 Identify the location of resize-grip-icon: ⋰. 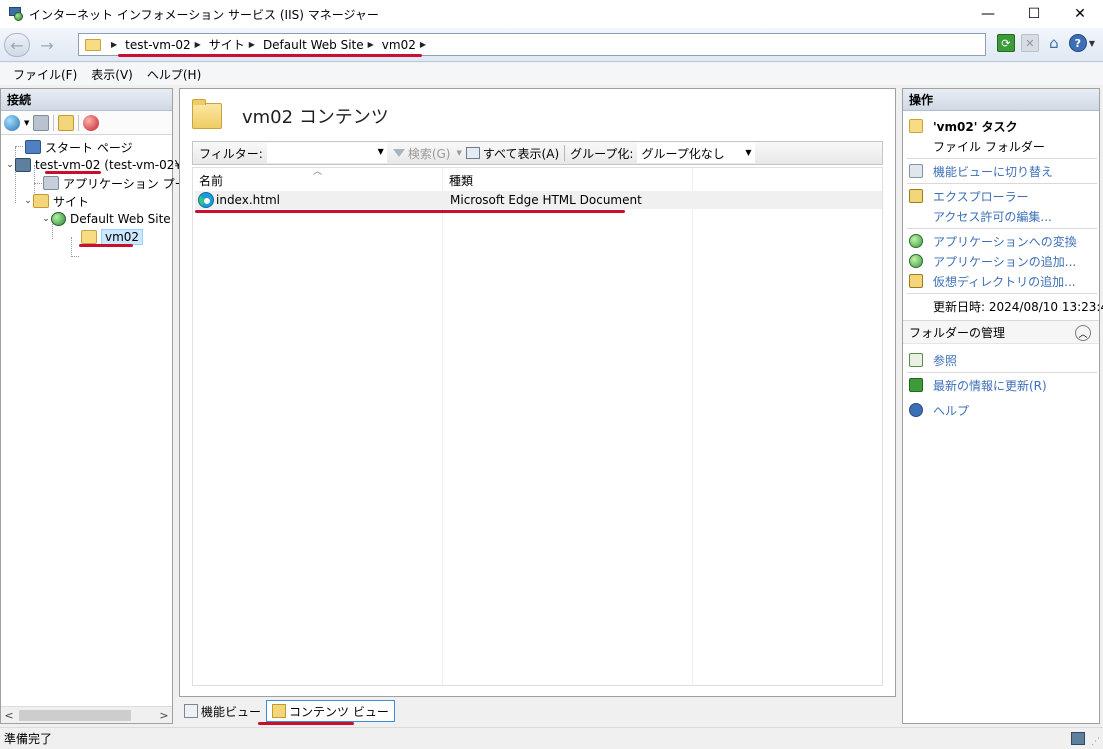
(1095, 742).